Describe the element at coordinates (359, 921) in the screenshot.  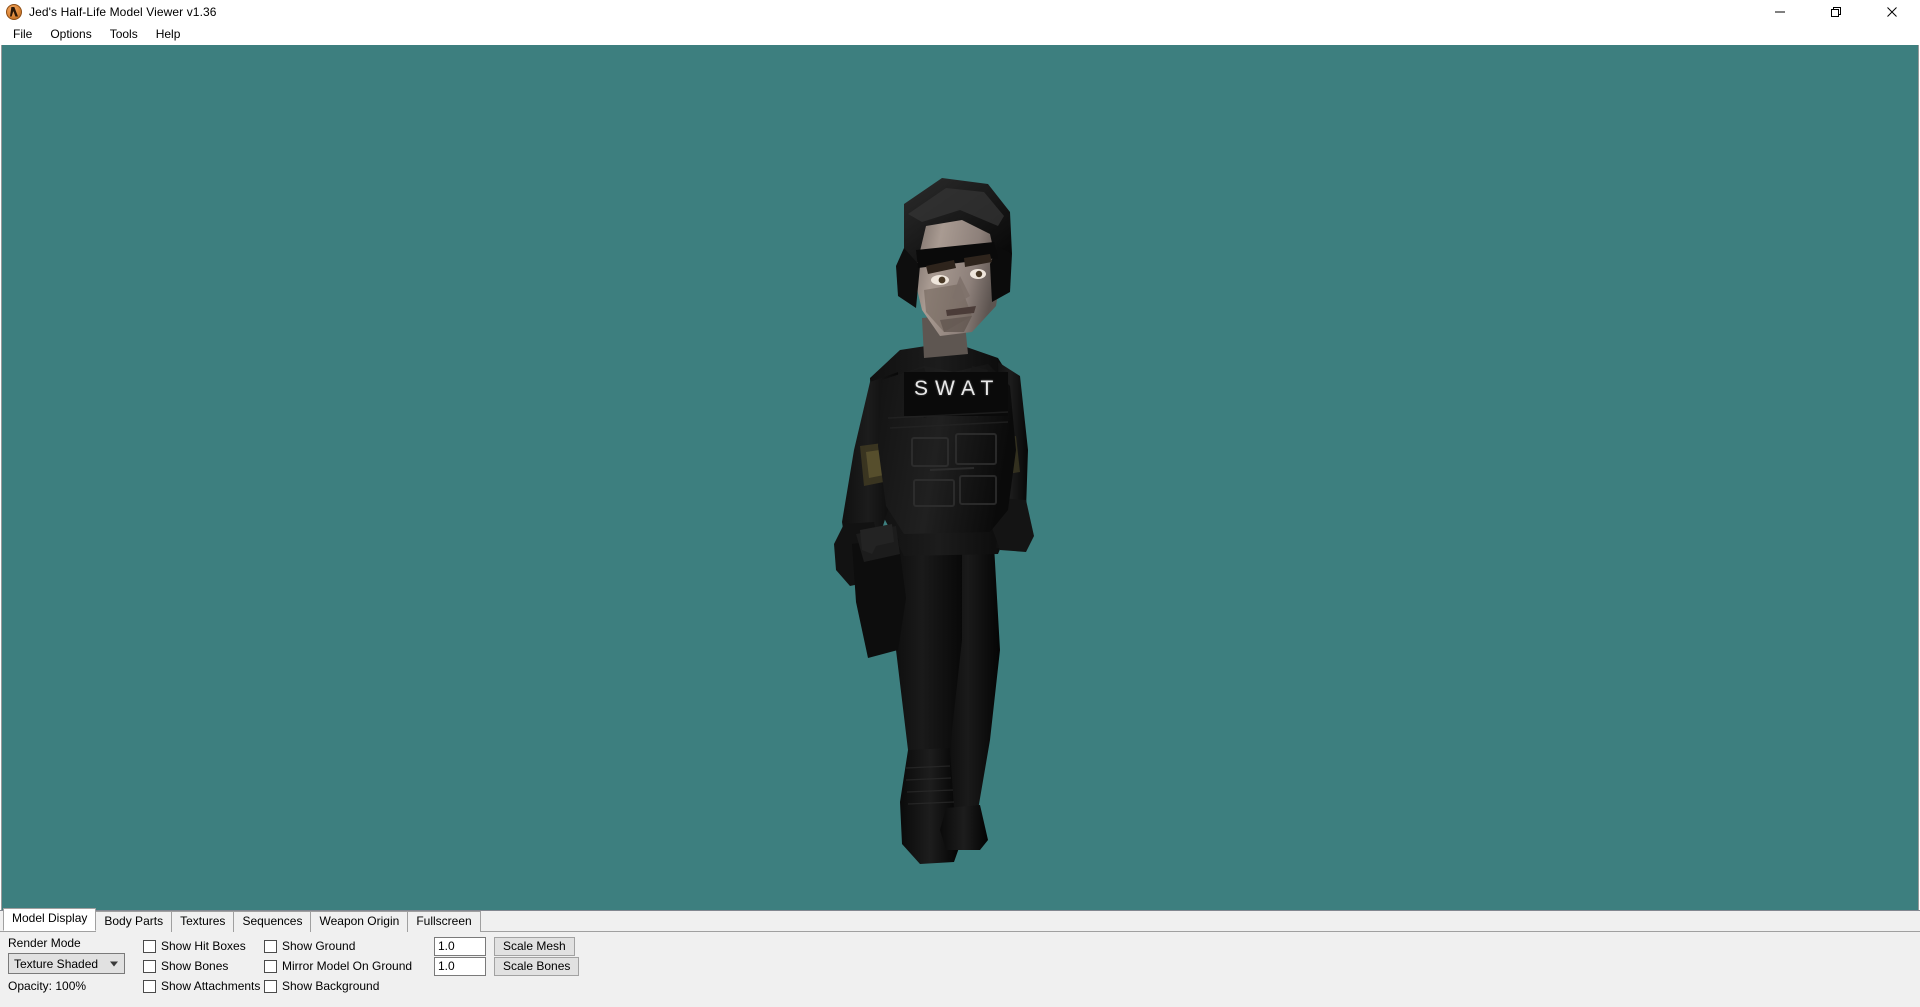
I see `tab-weapon-origin: Weapon Origin` at that location.